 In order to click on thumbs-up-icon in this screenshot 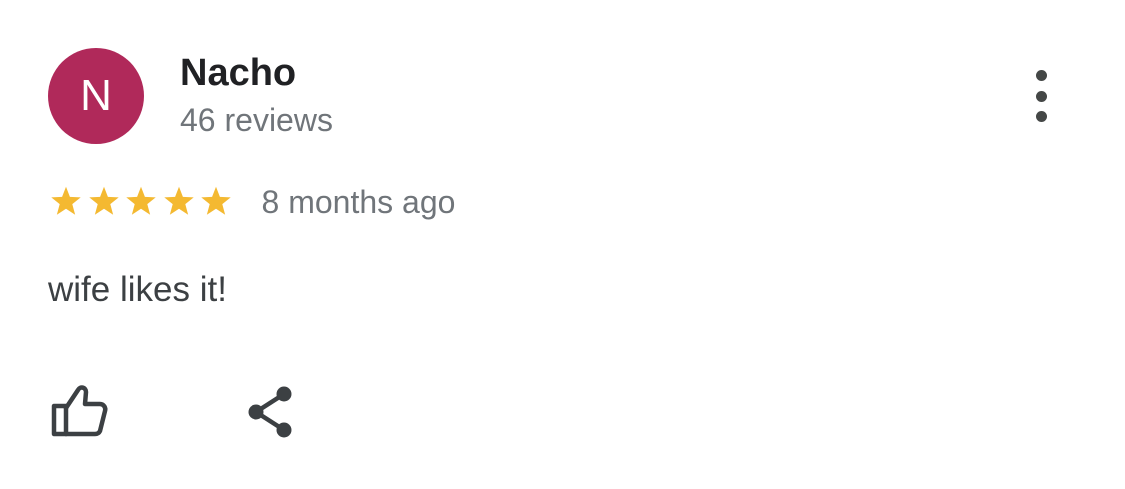, I will do `click(79, 411)`.